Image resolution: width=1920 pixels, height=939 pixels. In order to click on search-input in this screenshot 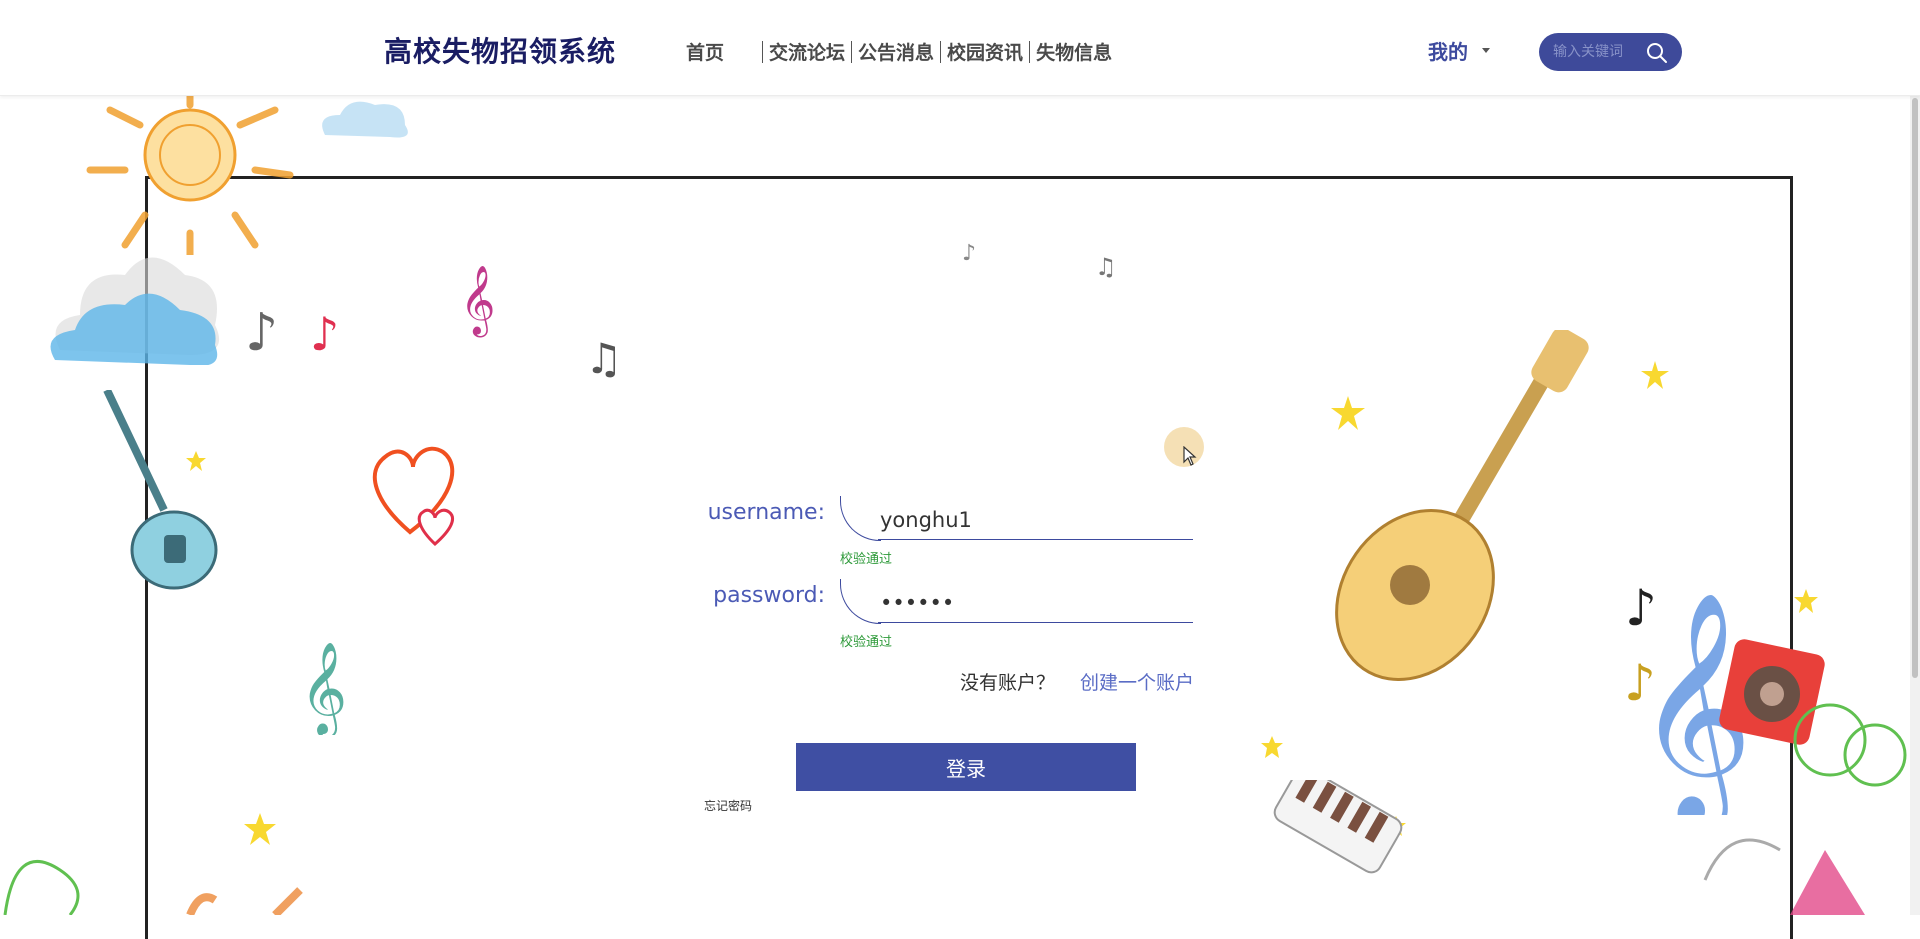, I will do `click(1601, 52)`.